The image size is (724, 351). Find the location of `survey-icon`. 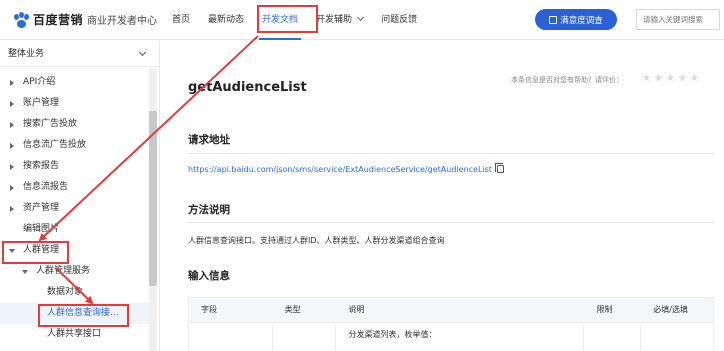

survey-icon is located at coordinates (553, 19).